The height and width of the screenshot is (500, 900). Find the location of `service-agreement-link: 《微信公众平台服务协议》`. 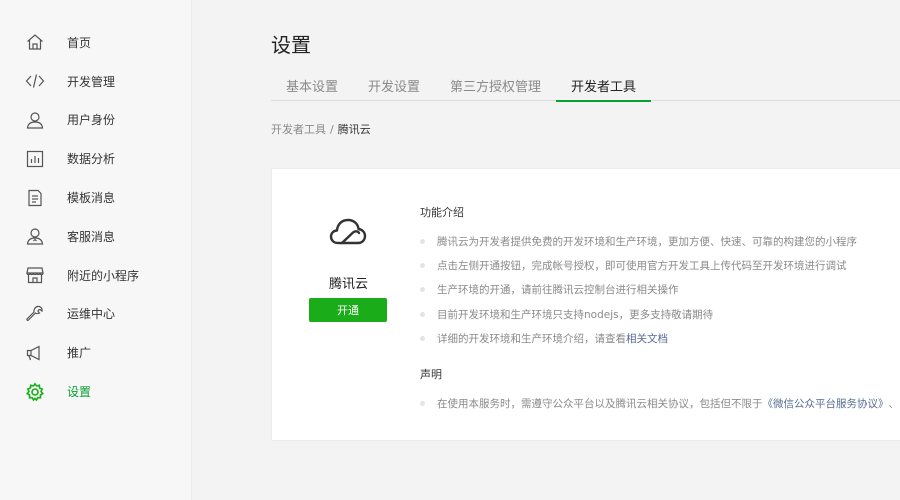

service-agreement-link: 《微信公众平台服务协议》 is located at coordinates (826, 403).